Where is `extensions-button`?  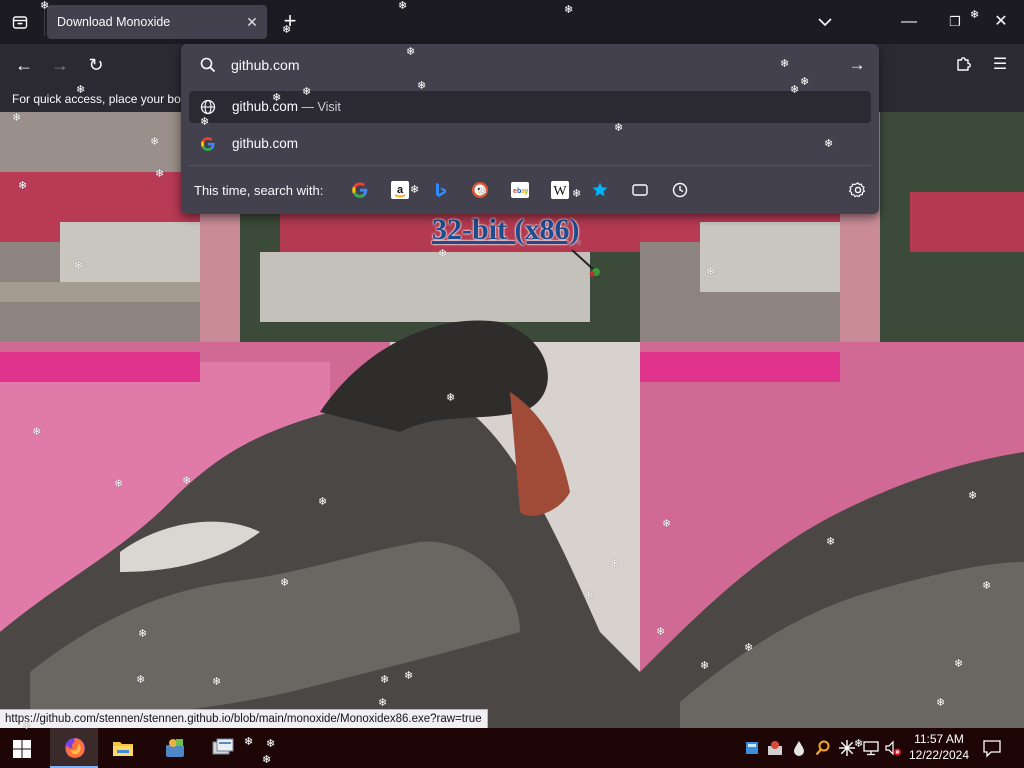 extensions-button is located at coordinates (964, 66).